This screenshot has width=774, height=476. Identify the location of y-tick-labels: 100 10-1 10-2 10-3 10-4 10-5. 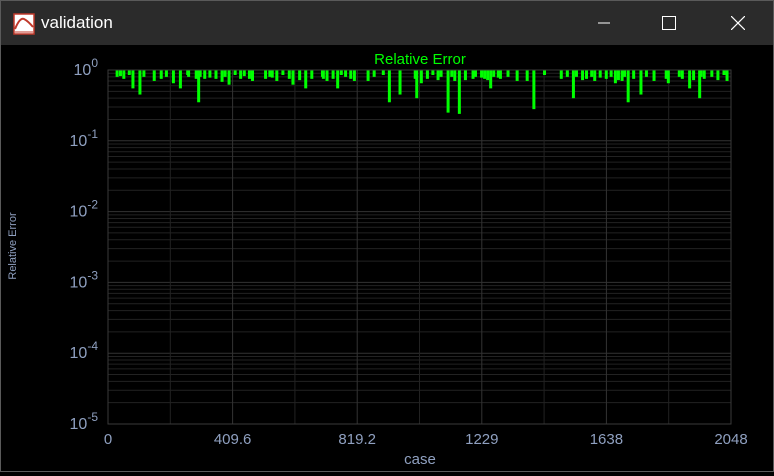
(84, 244).